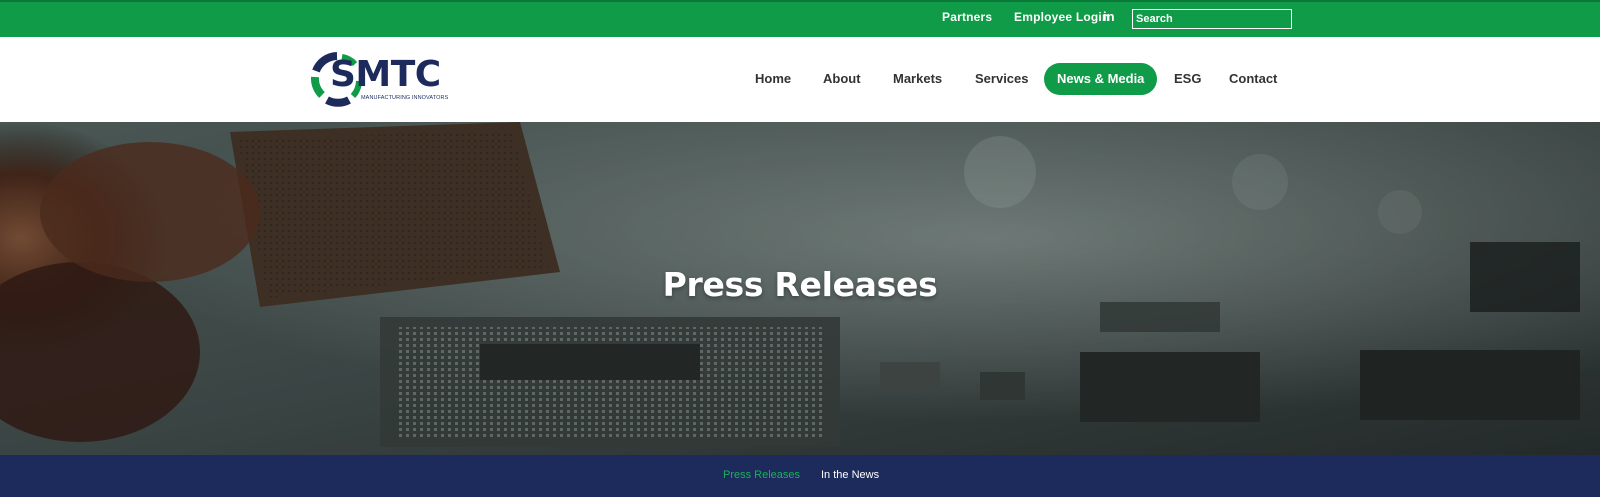  What do you see at coordinates (405, 98) in the screenshot?
I see `logo-tagline: MANUFACTURING INNOVATORS` at bounding box center [405, 98].